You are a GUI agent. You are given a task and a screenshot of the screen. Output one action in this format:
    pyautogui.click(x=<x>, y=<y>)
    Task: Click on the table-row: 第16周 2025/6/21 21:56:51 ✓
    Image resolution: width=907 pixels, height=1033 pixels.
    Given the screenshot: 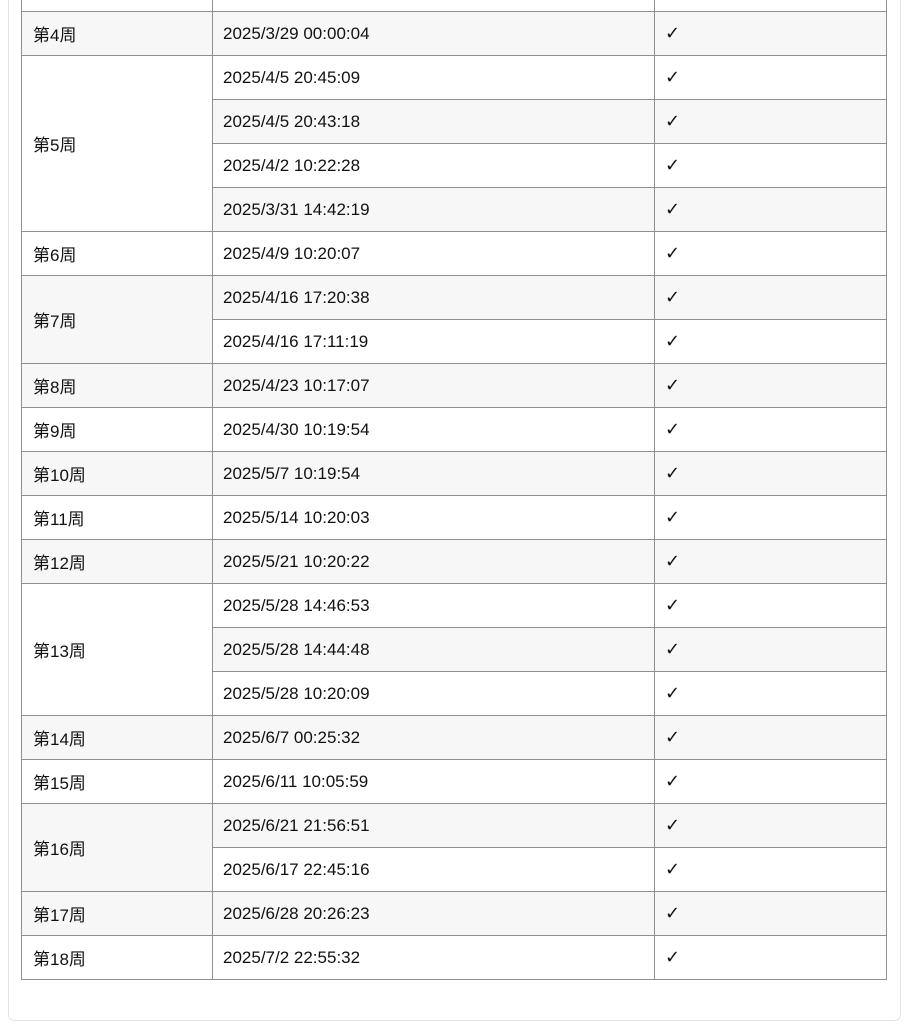 What is the action you would take?
    pyautogui.click(x=454, y=847)
    